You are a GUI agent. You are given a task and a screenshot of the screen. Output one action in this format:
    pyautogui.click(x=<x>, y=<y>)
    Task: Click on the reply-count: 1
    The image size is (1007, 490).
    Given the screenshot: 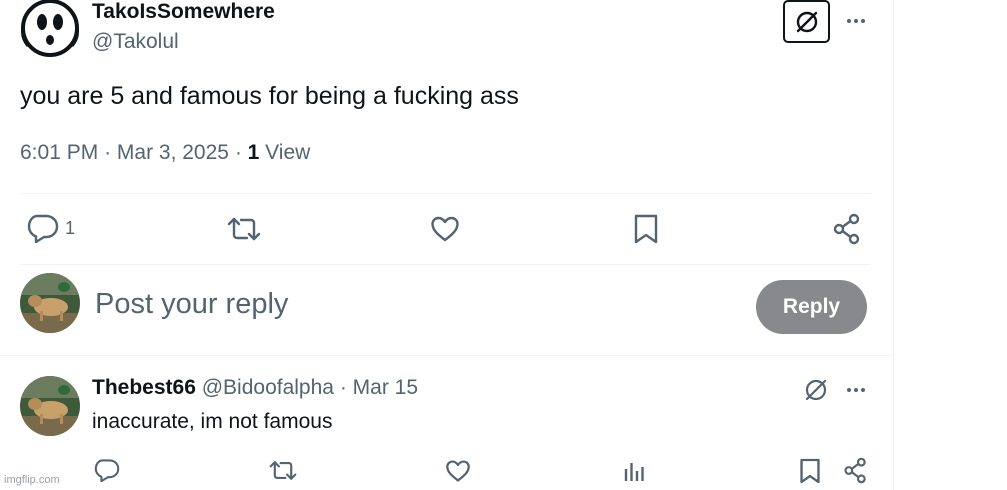 What is the action you would take?
    pyautogui.click(x=70, y=227)
    